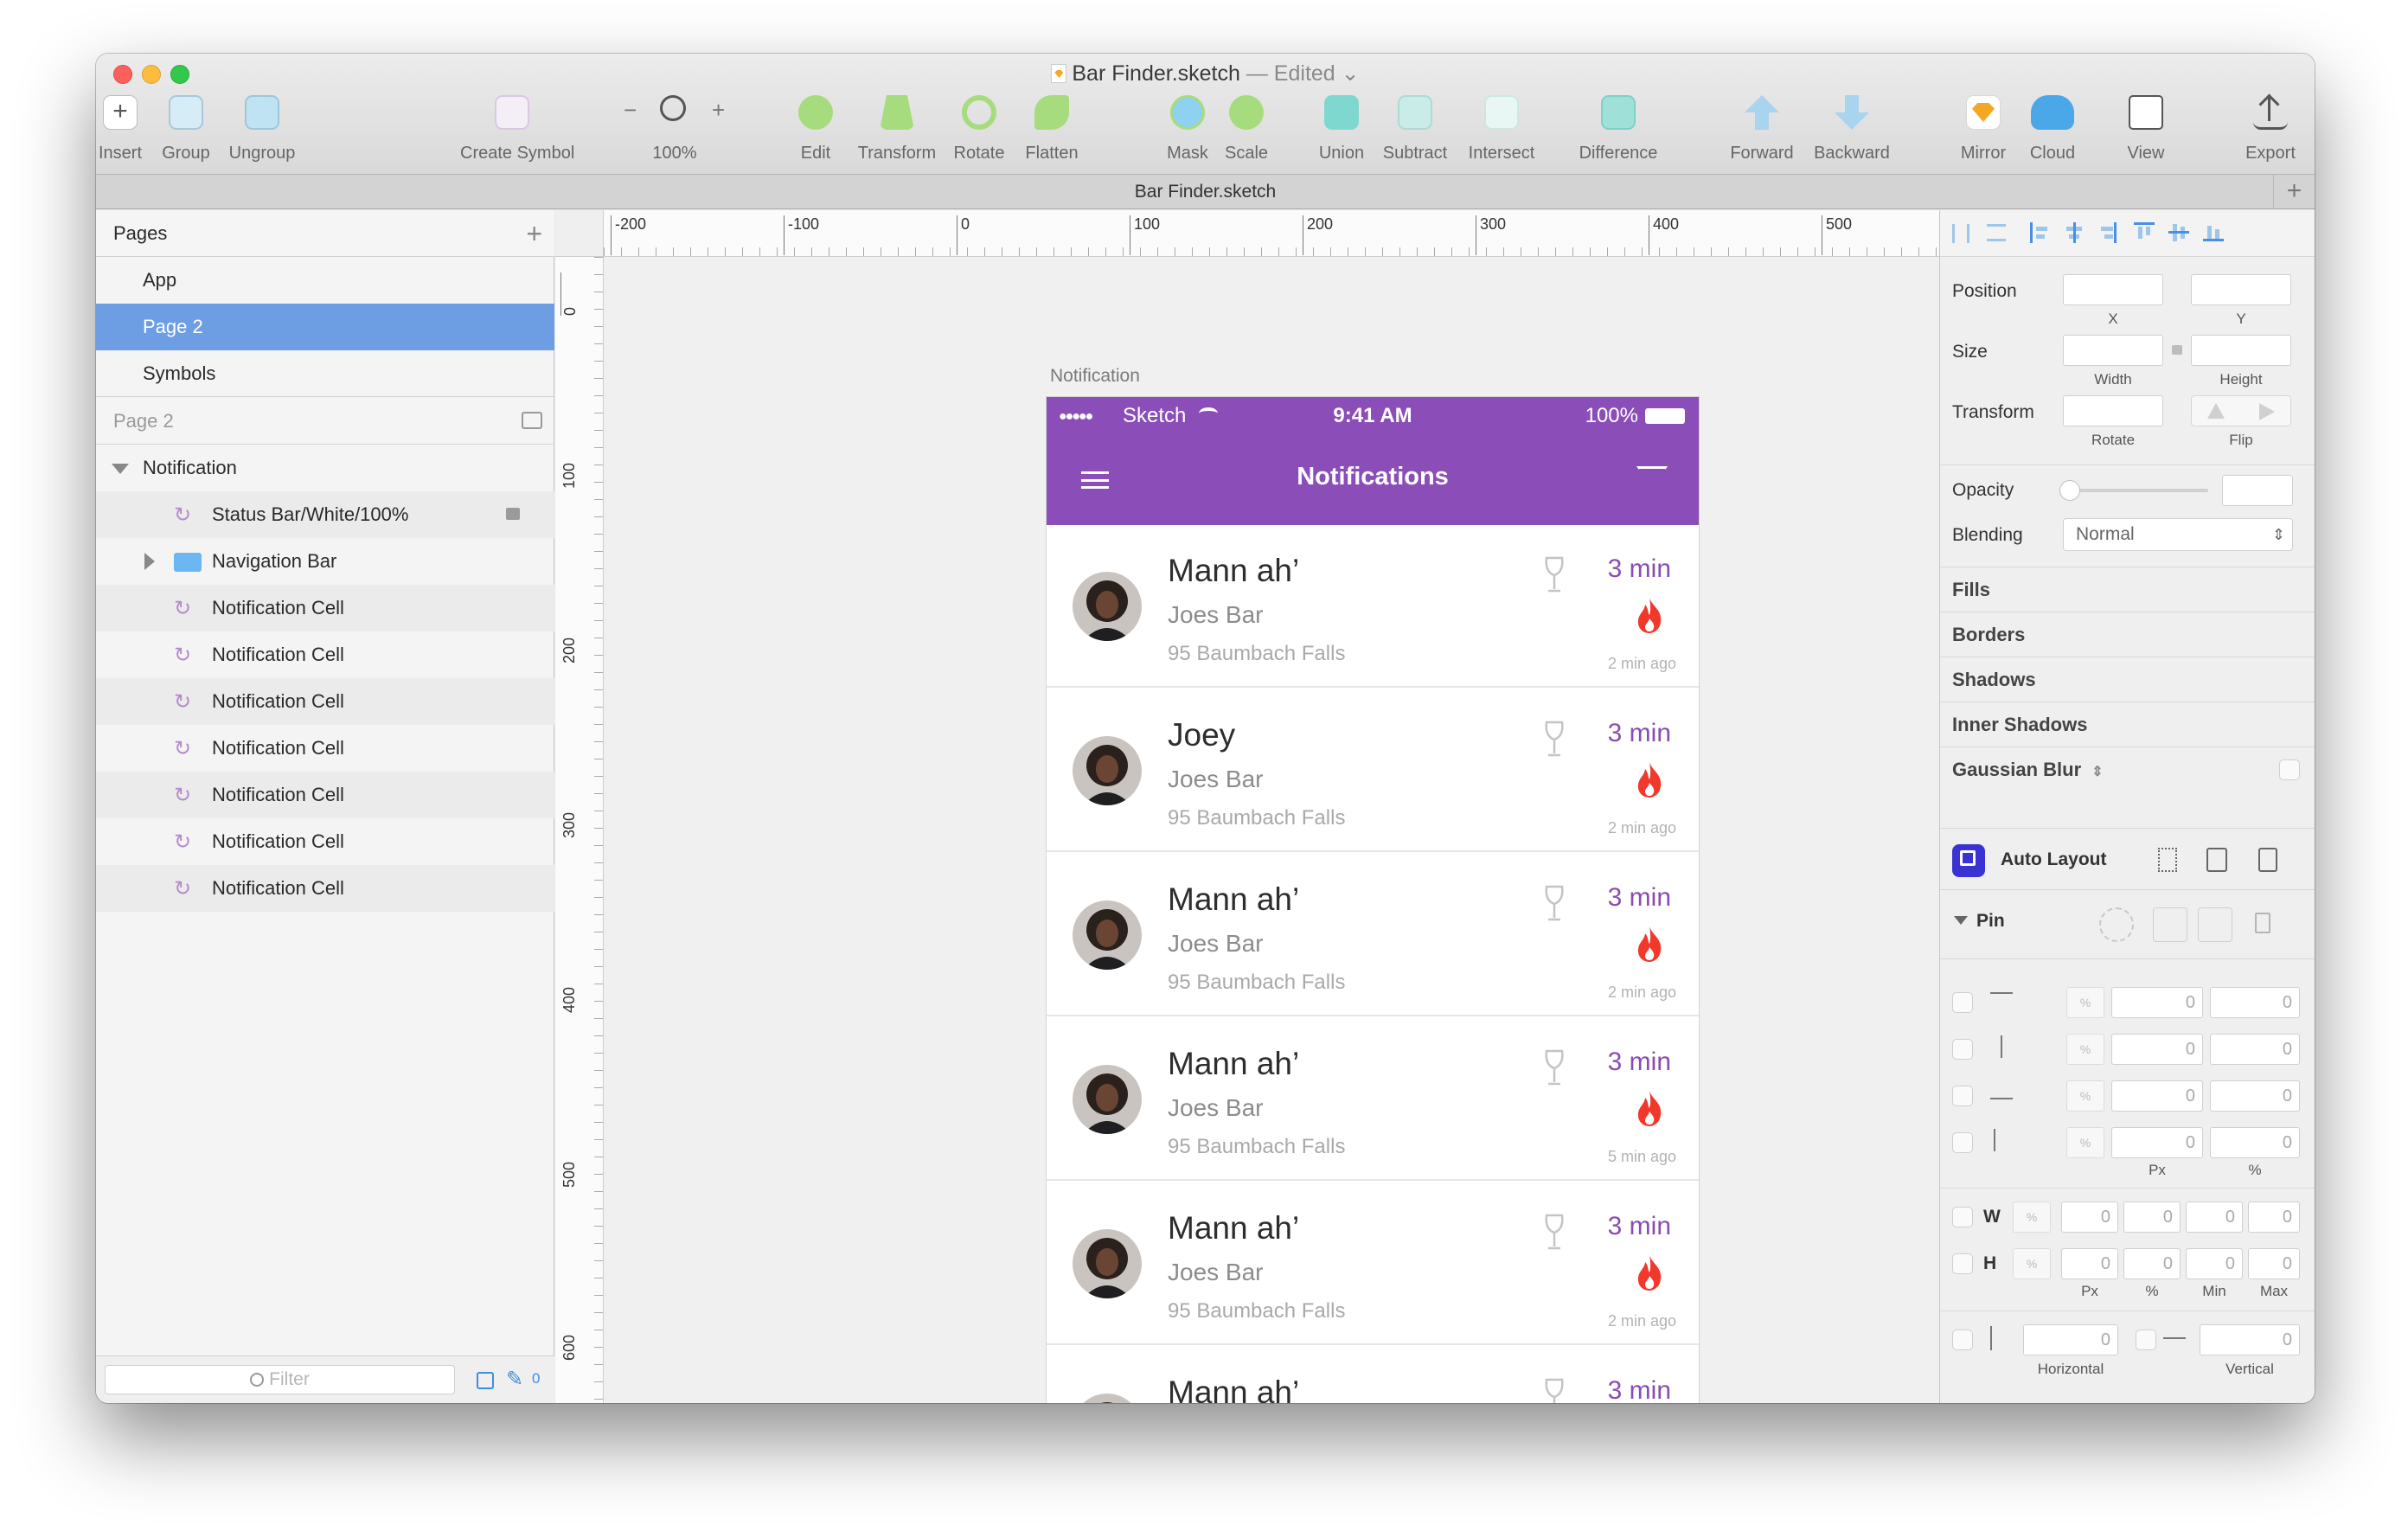  I want to click on width-field, so click(2113, 351).